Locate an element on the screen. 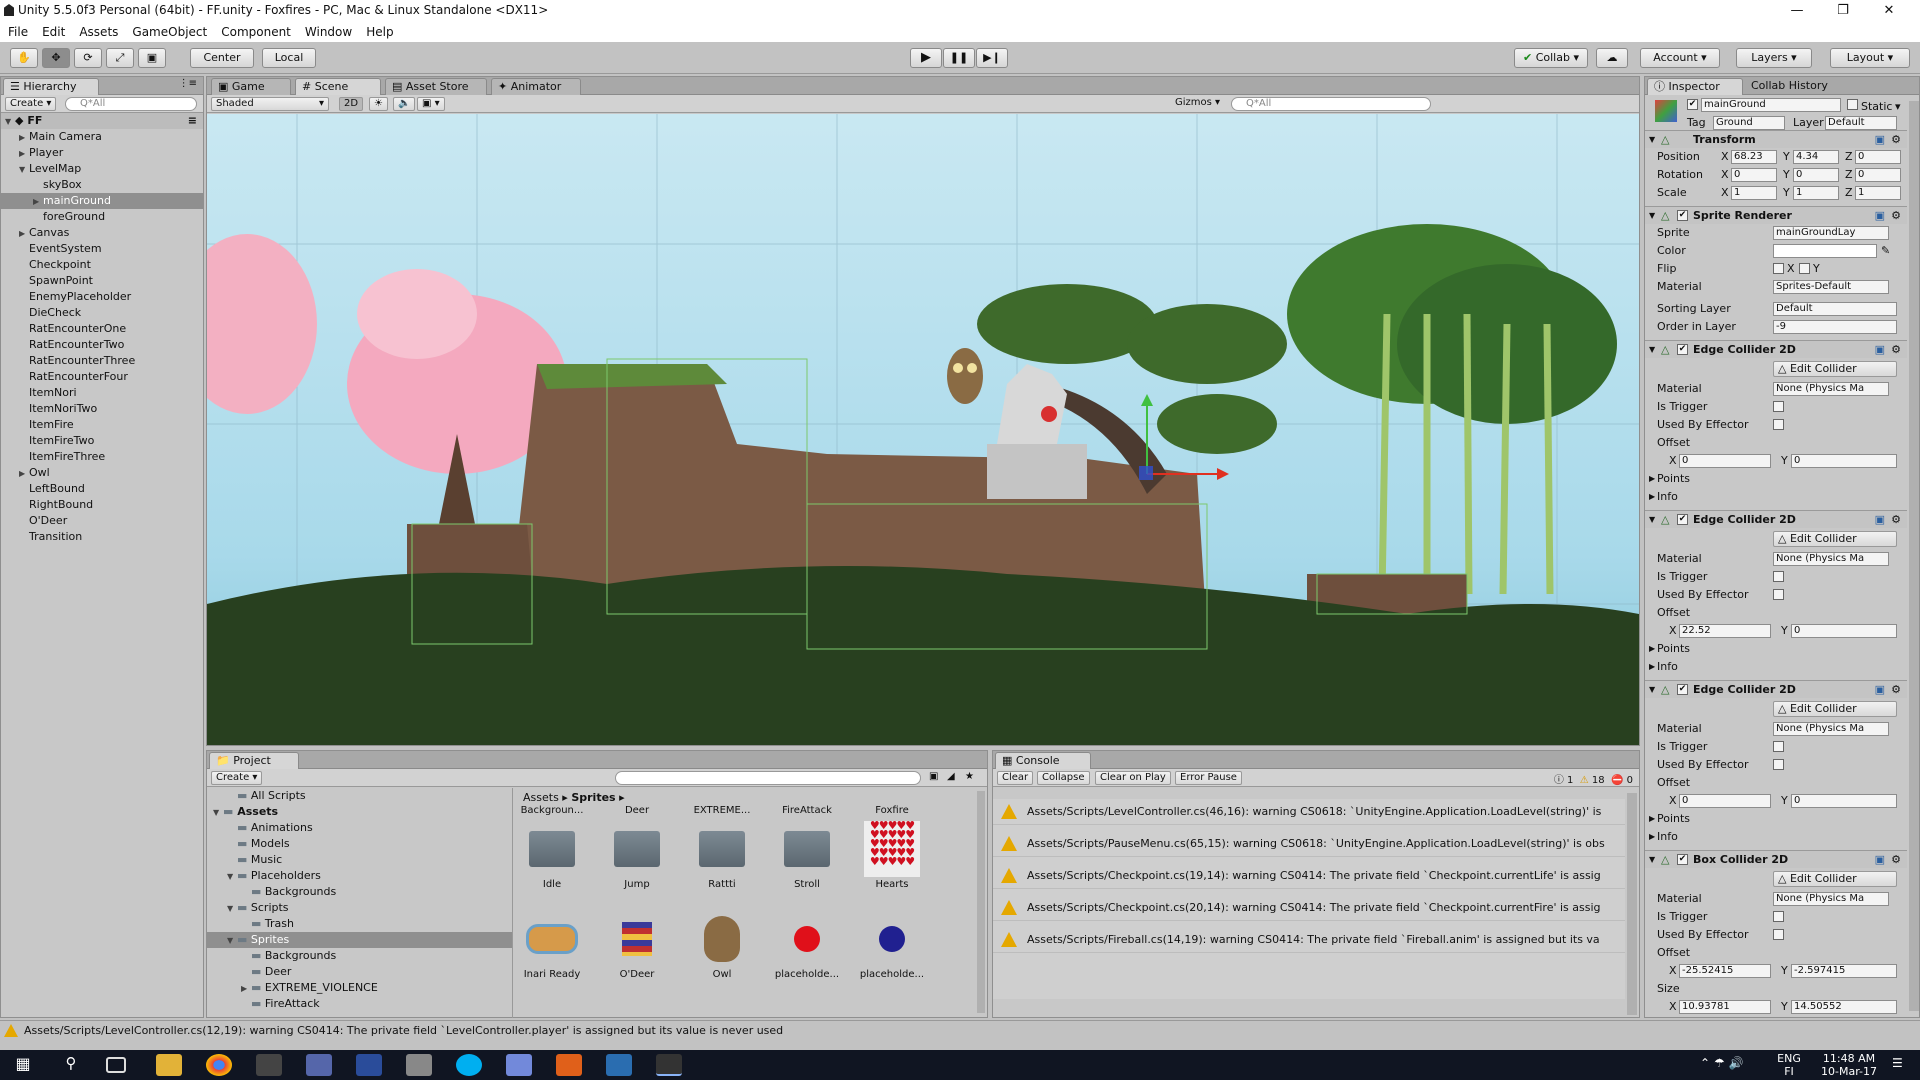 The width and height of the screenshot is (1920, 1080). pause-button: ❚❚ is located at coordinates (959, 58).